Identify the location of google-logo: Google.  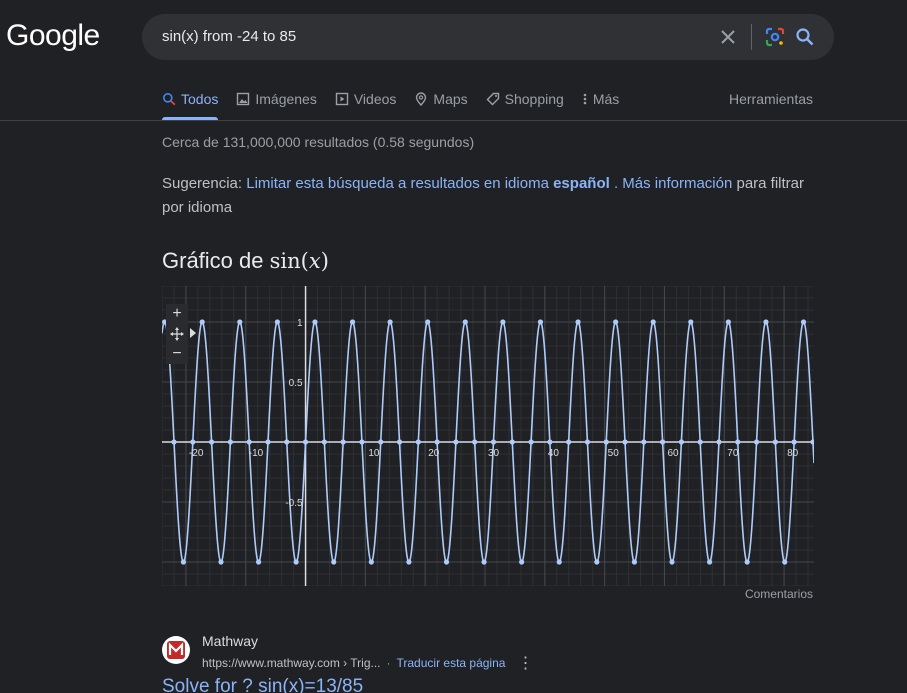
(53, 36).